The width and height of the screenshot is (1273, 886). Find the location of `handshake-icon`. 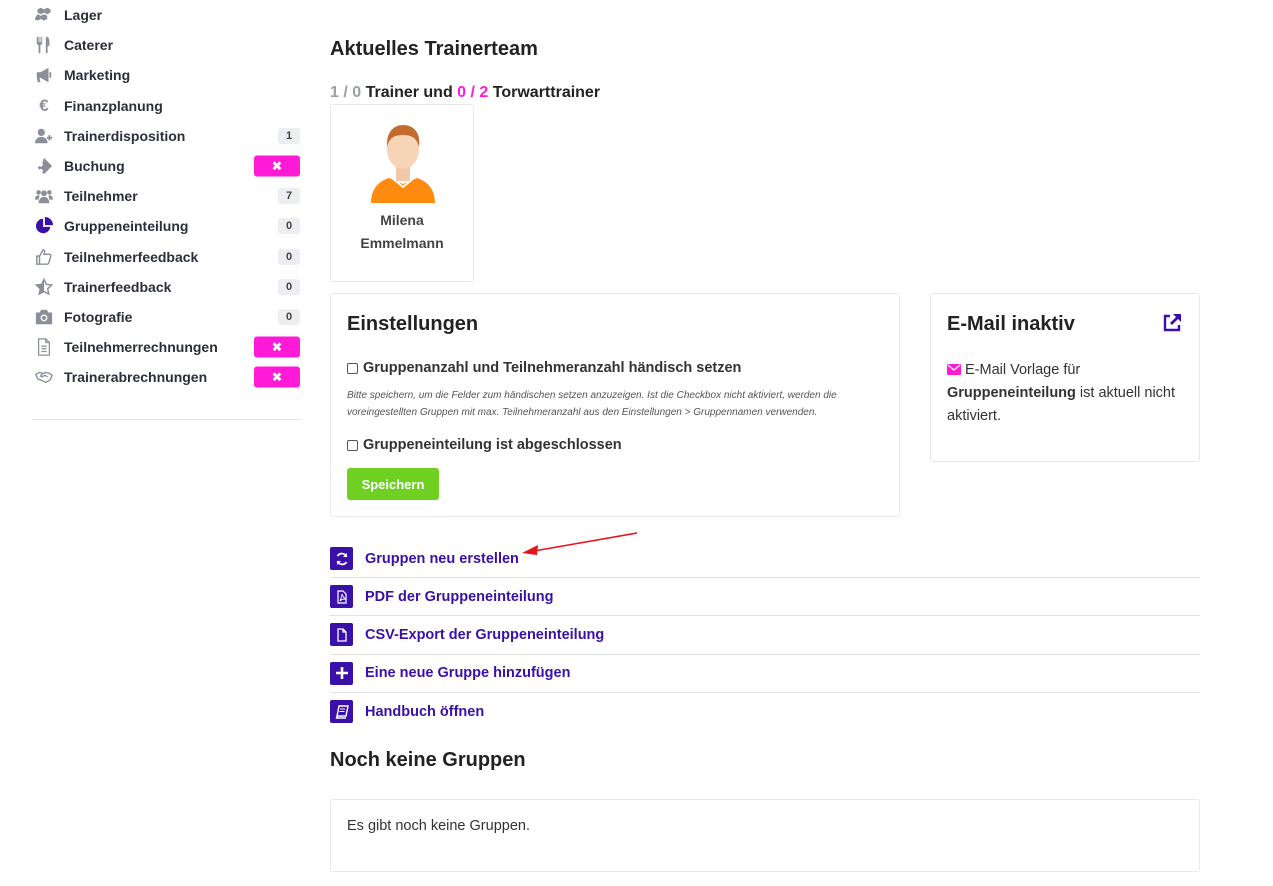

handshake-icon is located at coordinates (44, 377).